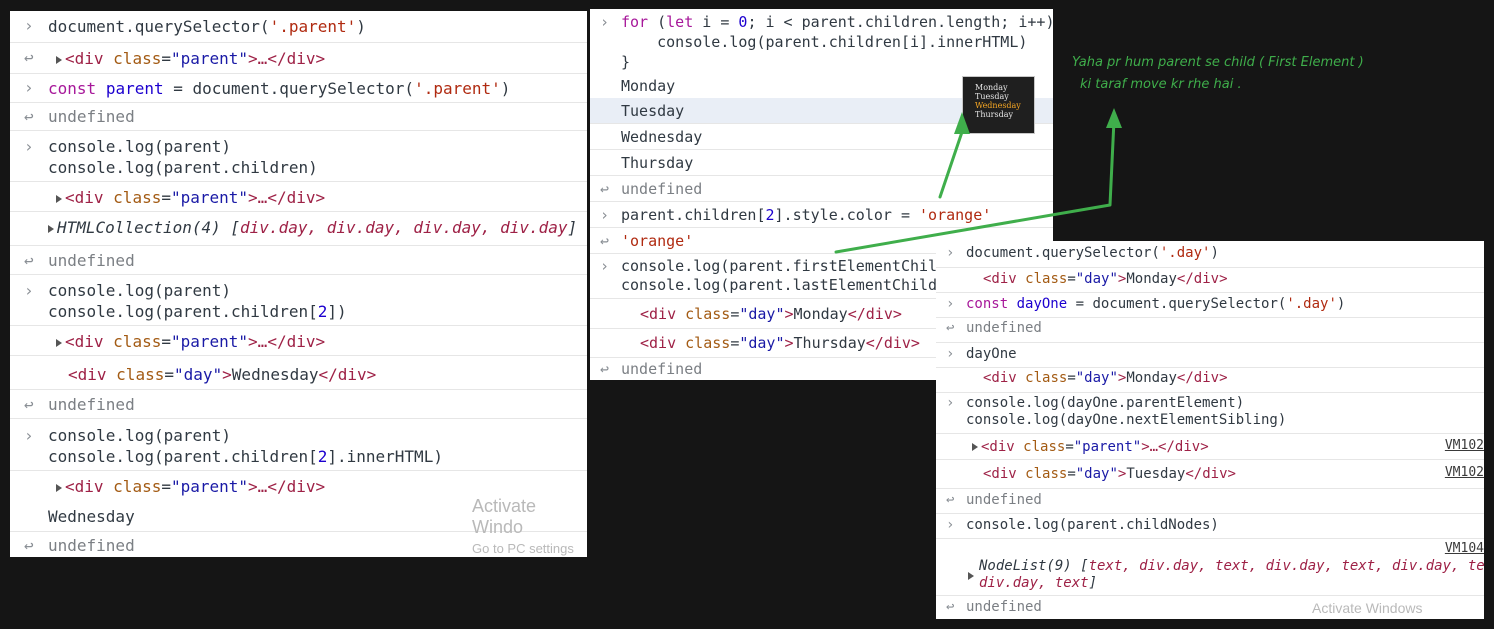 Image resolution: width=1494 pixels, height=629 pixels. I want to click on arrow-to-thumbnail, so click(951, 164).